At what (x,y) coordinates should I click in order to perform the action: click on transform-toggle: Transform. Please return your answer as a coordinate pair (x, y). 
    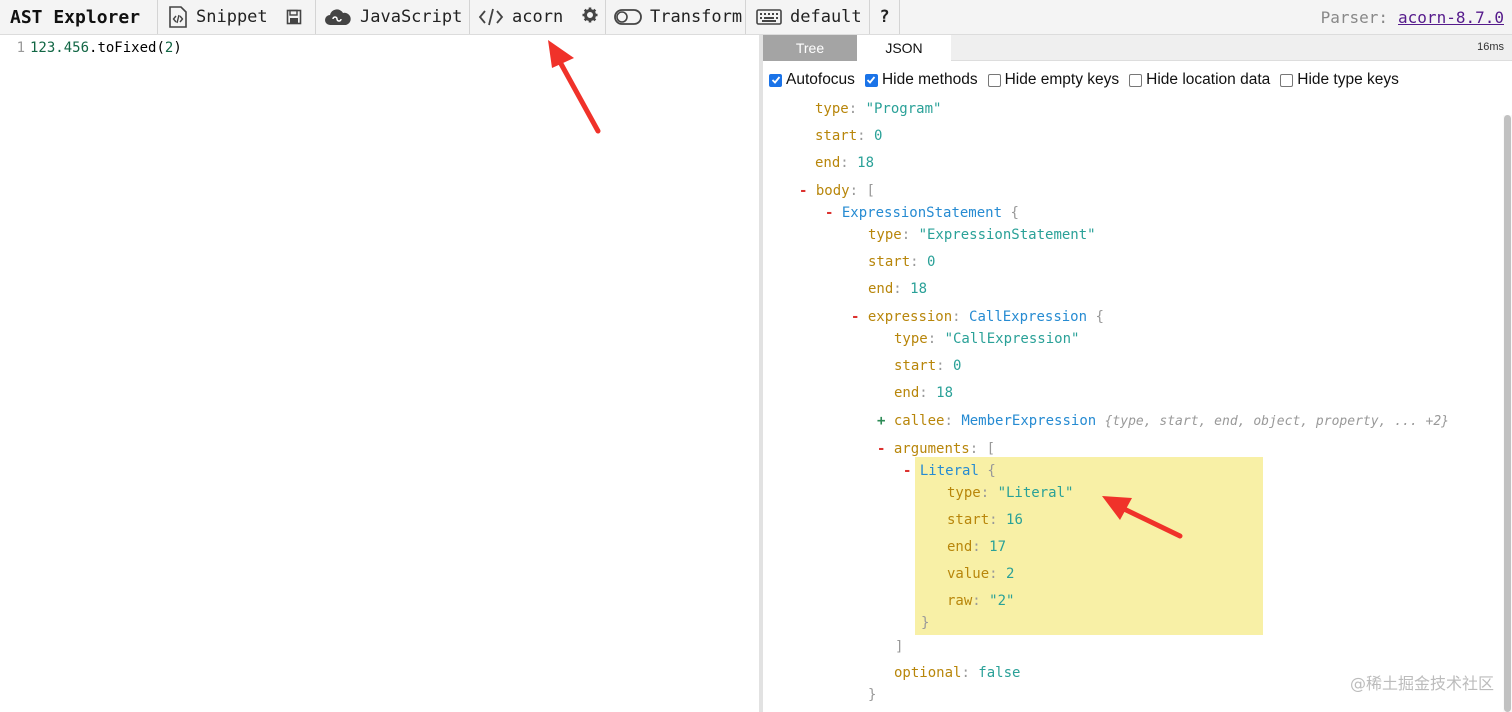
    Looking at the image, I should click on (676, 17).